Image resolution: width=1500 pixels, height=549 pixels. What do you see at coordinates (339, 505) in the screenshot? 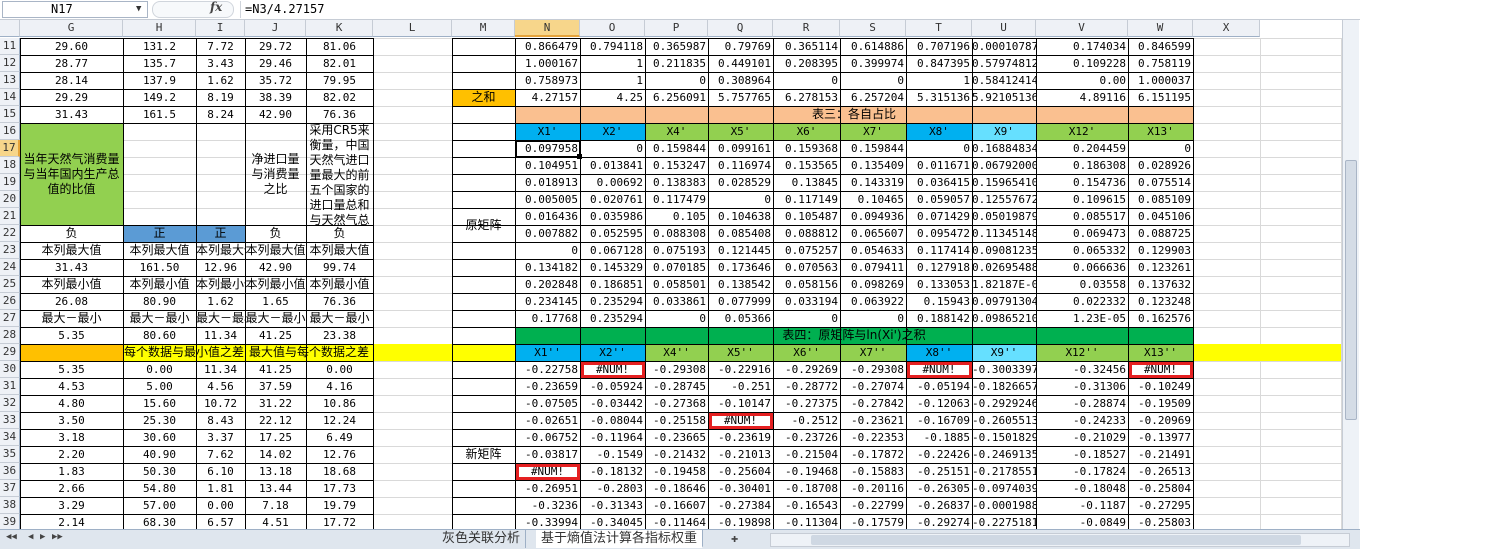
I see `cell-diff: 19.79` at bounding box center [339, 505].